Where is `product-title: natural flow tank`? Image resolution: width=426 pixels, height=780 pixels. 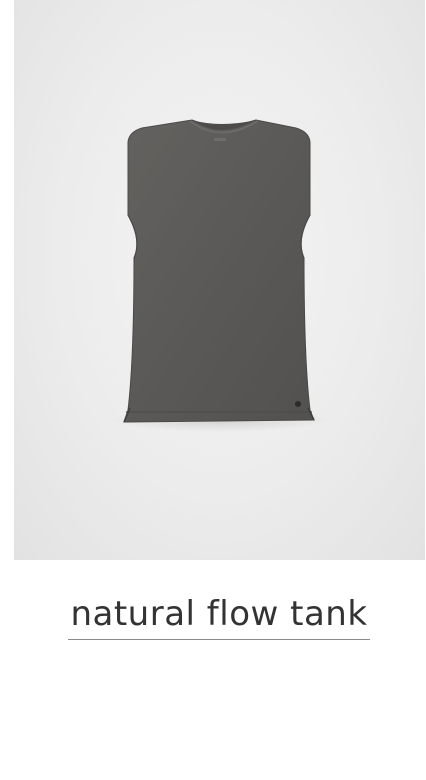 product-title: natural flow tank is located at coordinates (219, 614).